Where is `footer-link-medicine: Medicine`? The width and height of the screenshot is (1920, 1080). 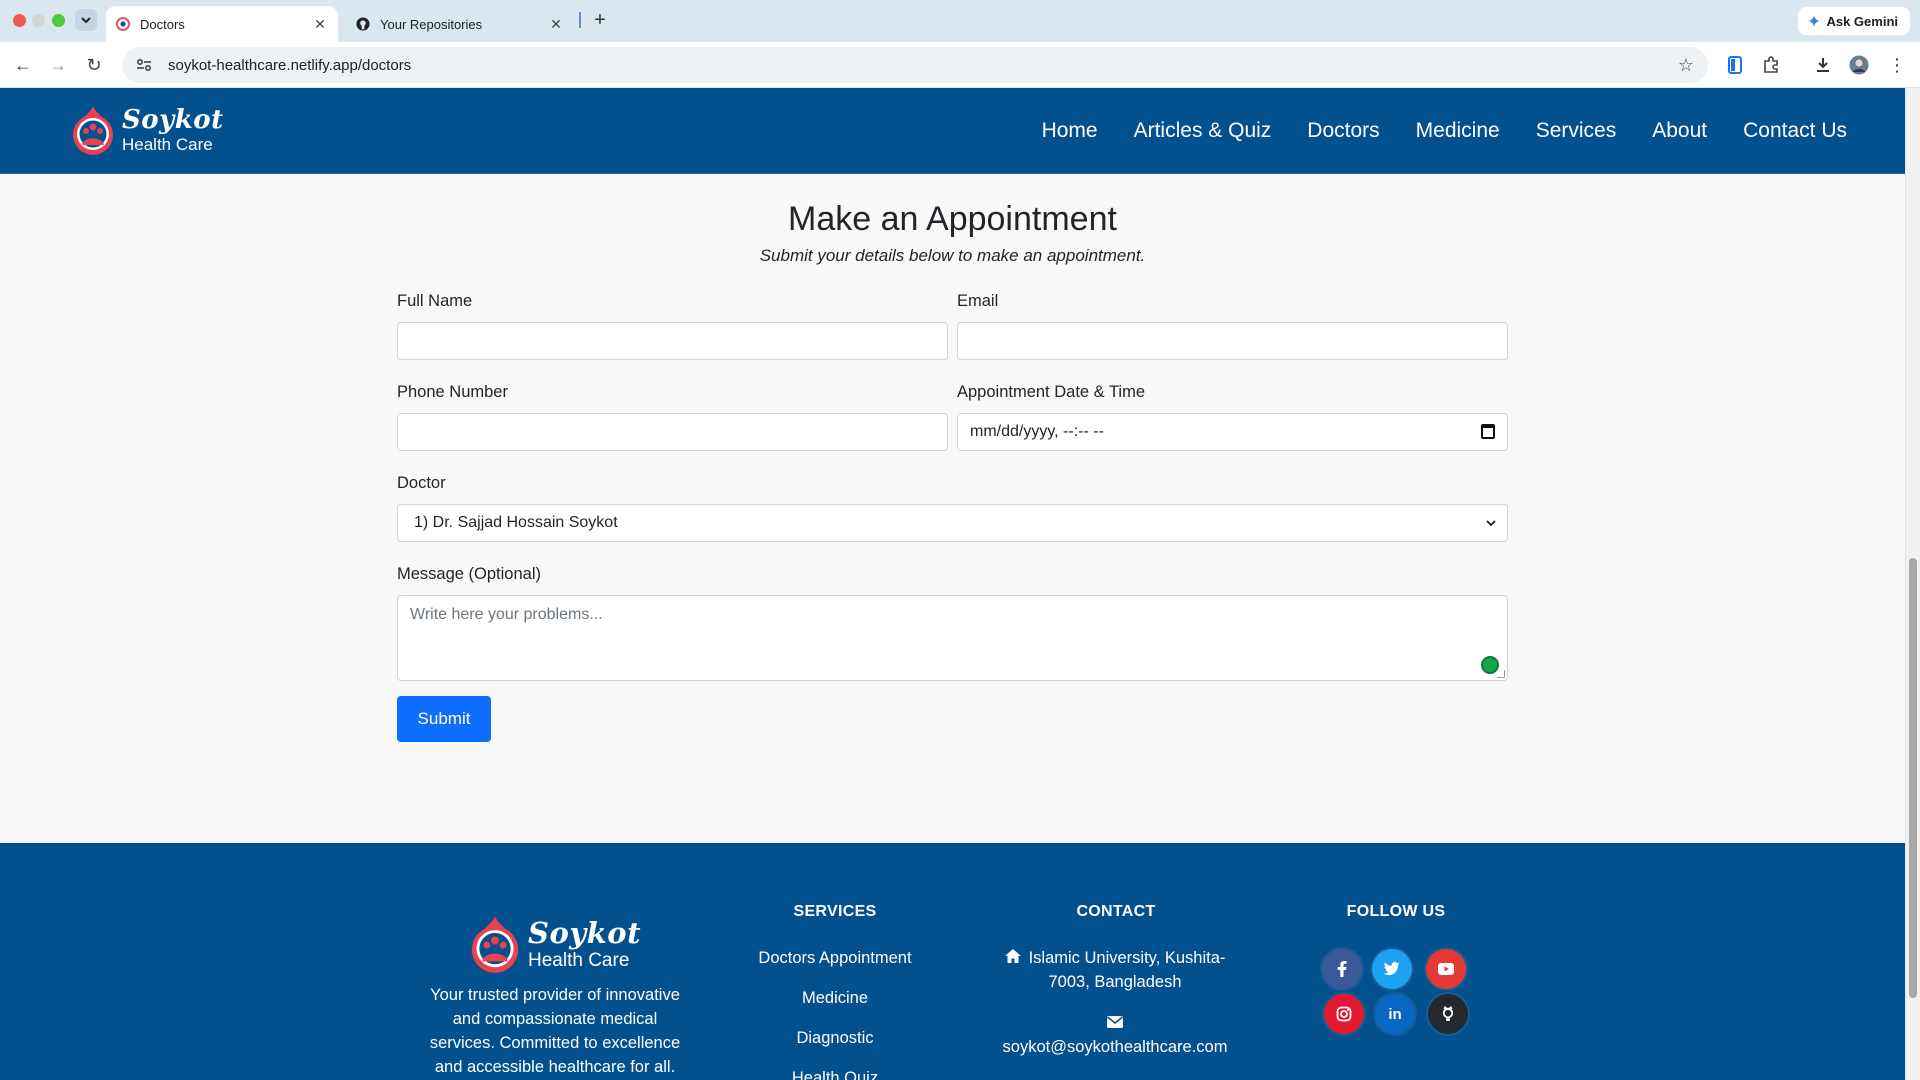 footer-link-medicine: Medicine is located at coordinates (835, 998).